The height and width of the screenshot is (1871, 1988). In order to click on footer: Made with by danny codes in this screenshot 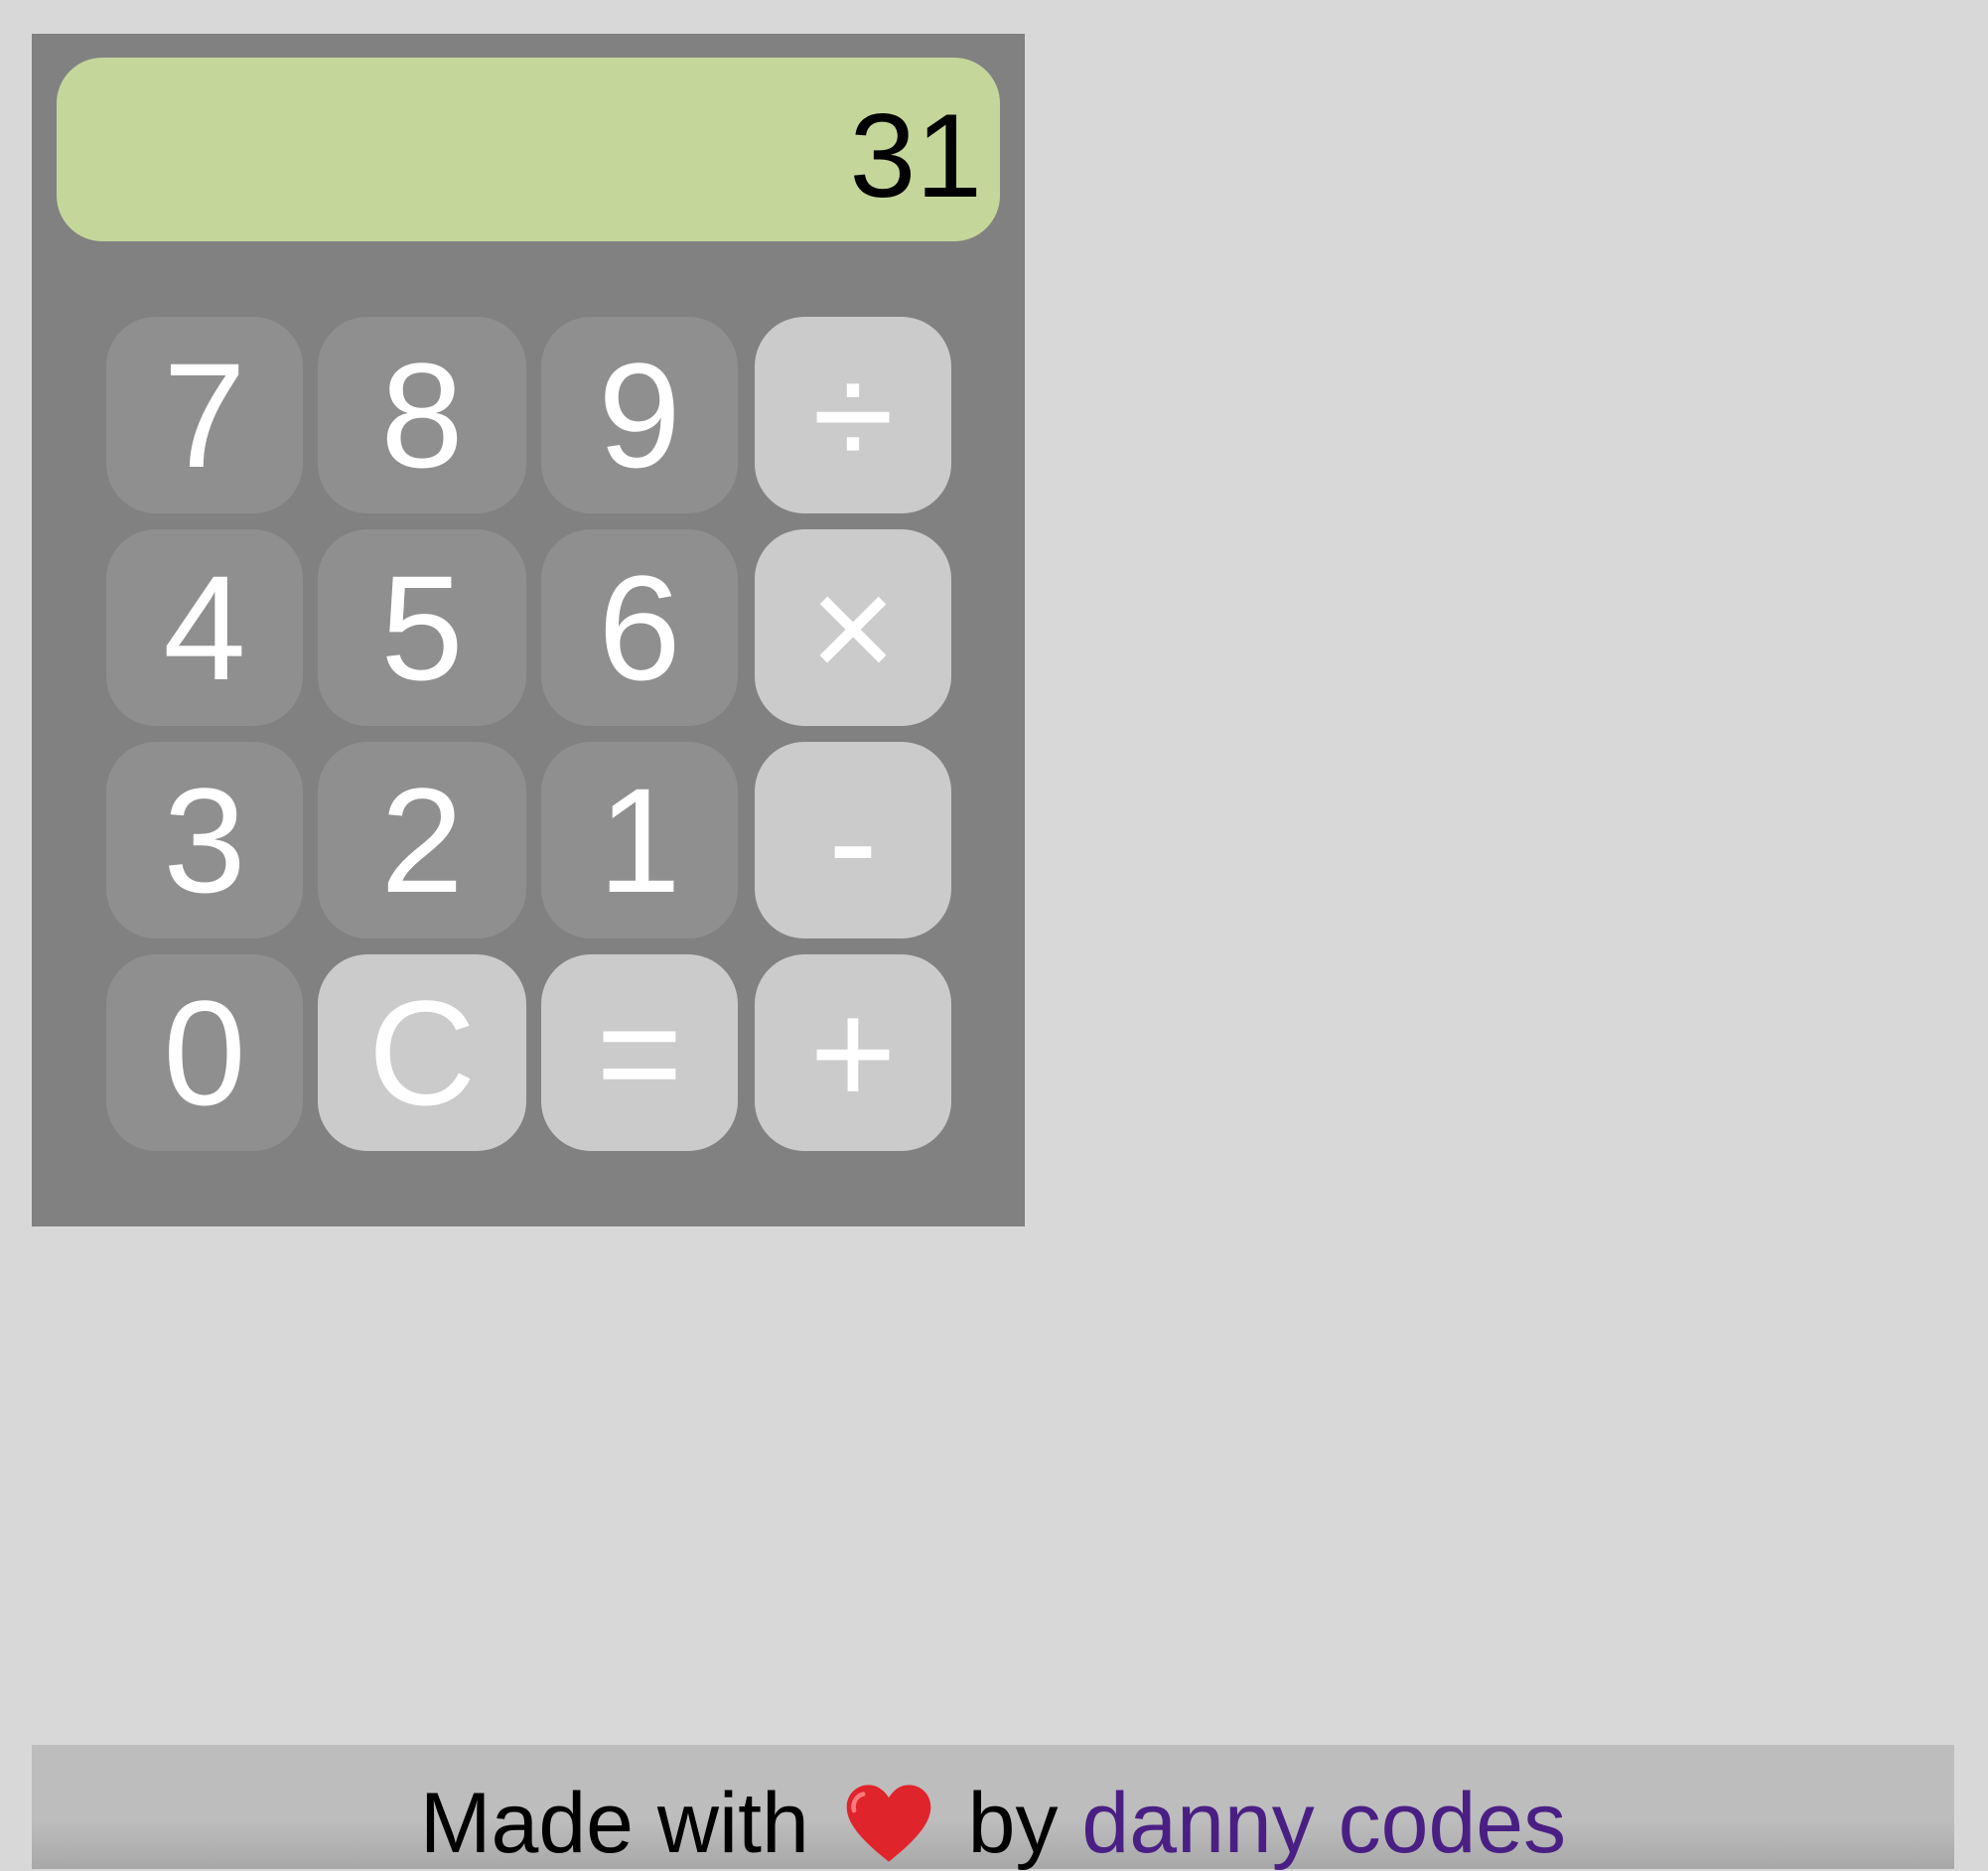, I will do `click(993, 1807)`.